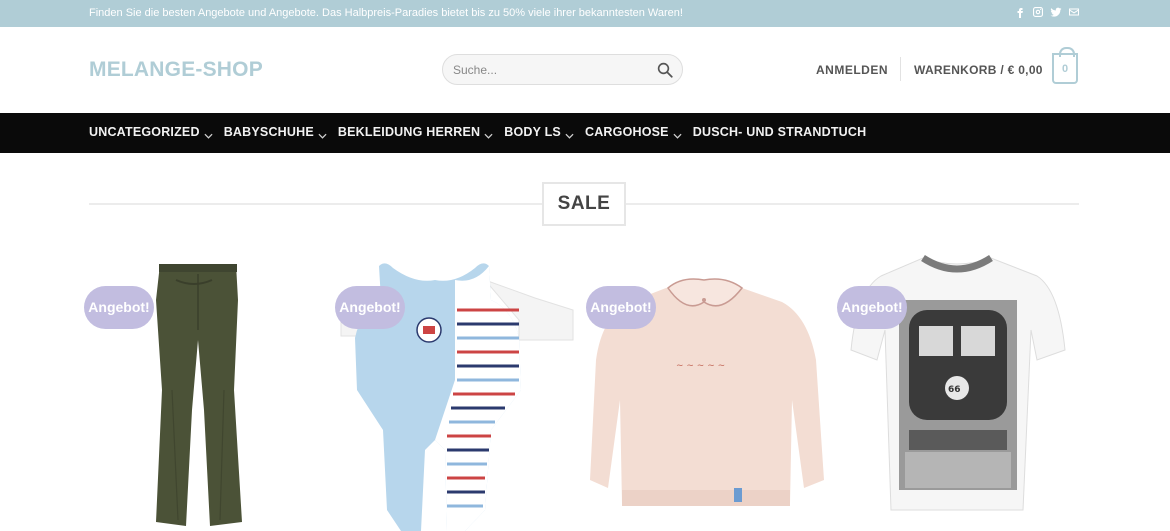 The height and width of the screenshot is (531, 1170). Describe the element at coordinates (548, 70) in the screenshot. I see `search-input` at that location.